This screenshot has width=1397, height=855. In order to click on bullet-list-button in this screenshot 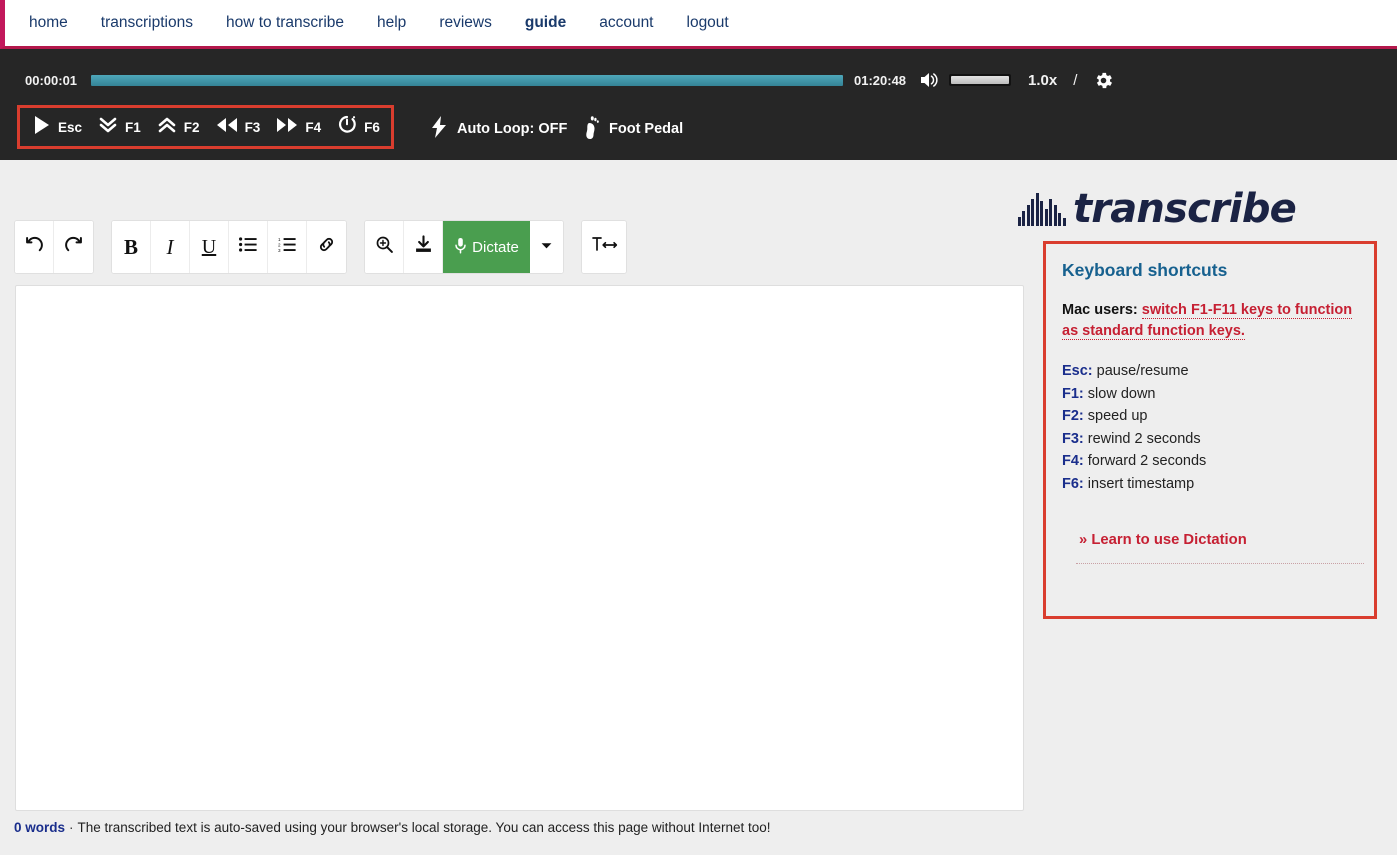, I will do `click(248, 247)`.